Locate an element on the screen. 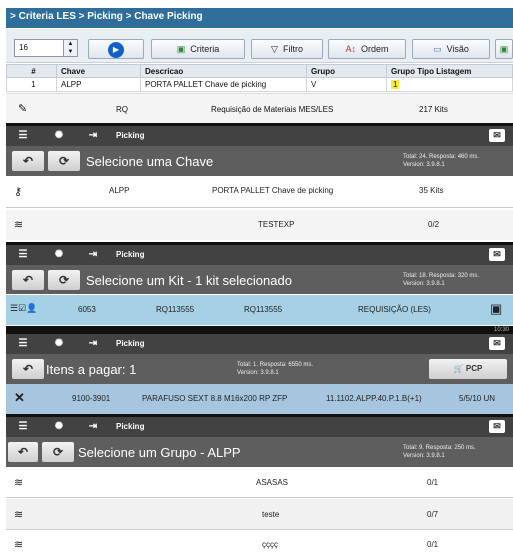 The image size is (513, 558). sort-icon: A↕ is located at coordinates (350, 49).